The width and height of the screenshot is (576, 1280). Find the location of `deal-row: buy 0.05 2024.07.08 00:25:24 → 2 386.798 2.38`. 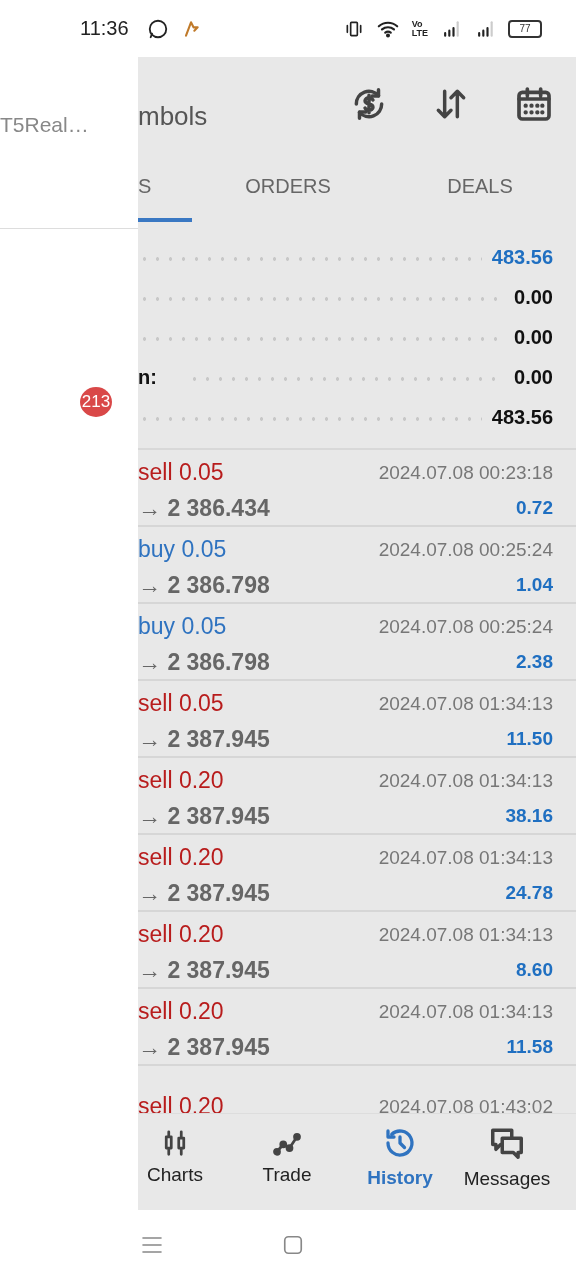

deal-row: buy 0.05 2024.07.08 00:25:24 → 2 386.798 2.38 is located at coordinates (357, 642).